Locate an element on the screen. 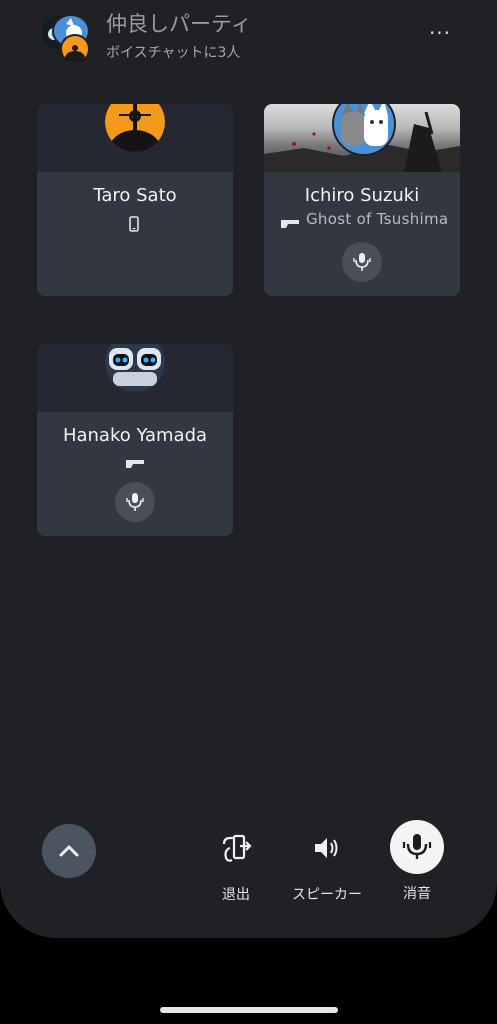 The width and height of the screenshot is (497, 1024). party-group-avatar is located at coordinates (65, 39).